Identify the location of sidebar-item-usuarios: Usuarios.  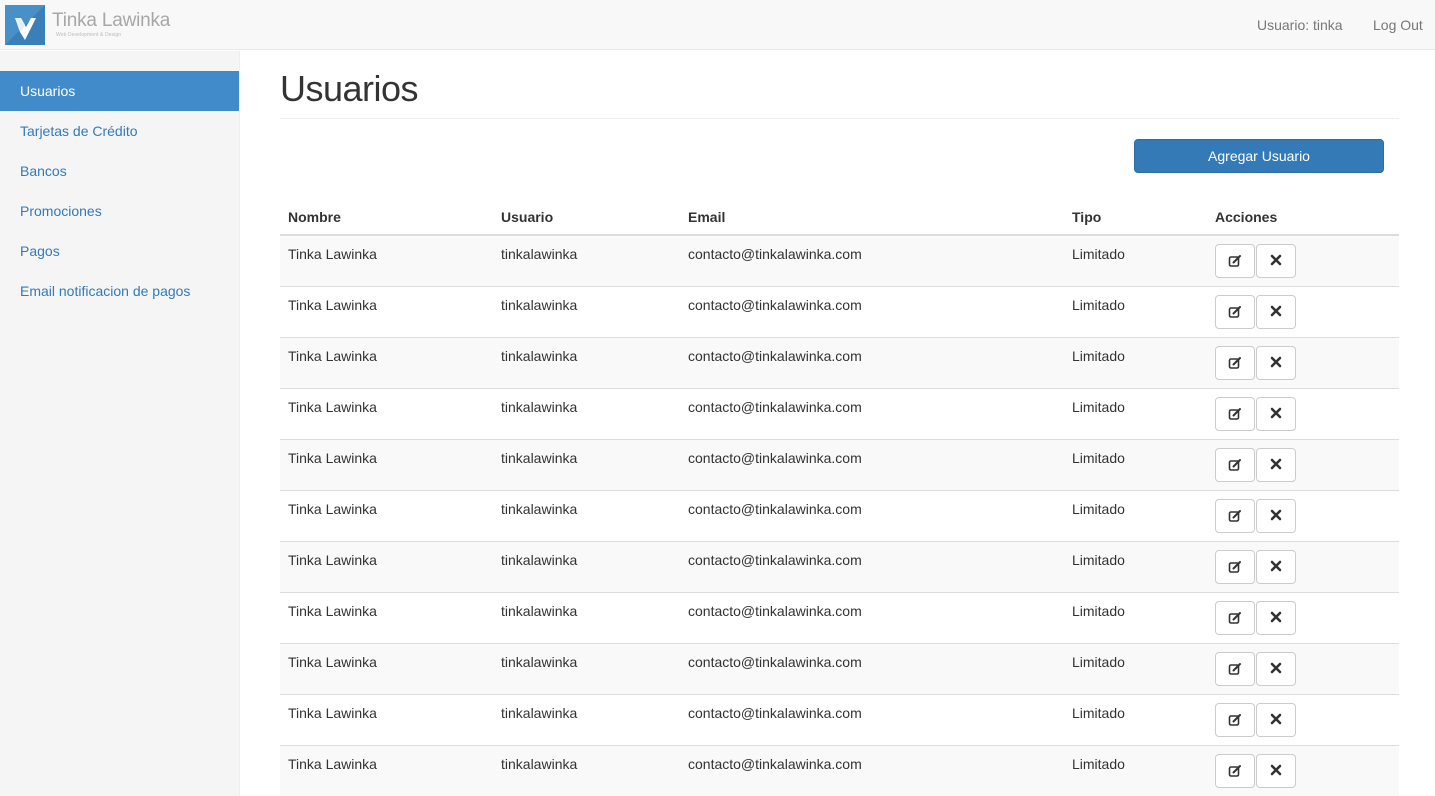
(119, 91).